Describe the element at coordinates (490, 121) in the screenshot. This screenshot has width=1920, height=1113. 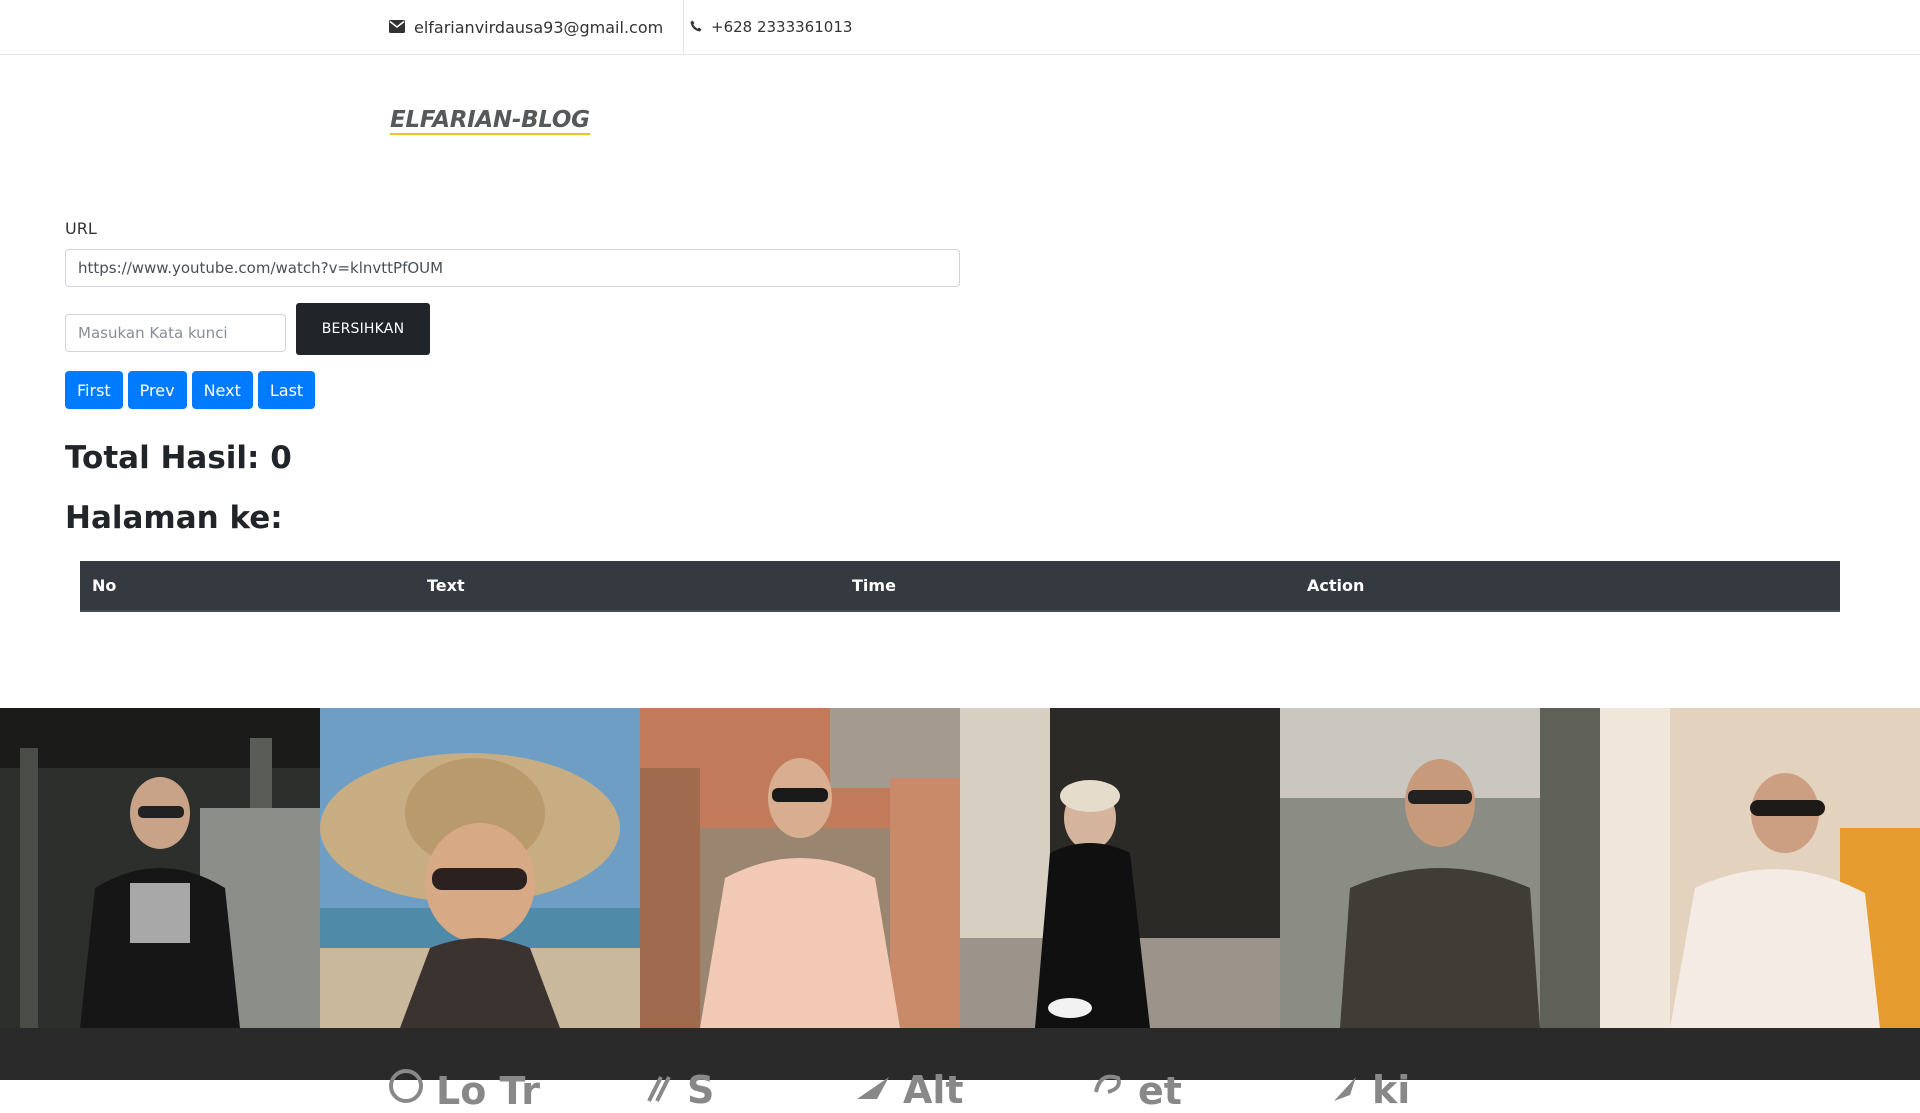
I see `site-logo: ELFARIAN-BLOG` at that location.